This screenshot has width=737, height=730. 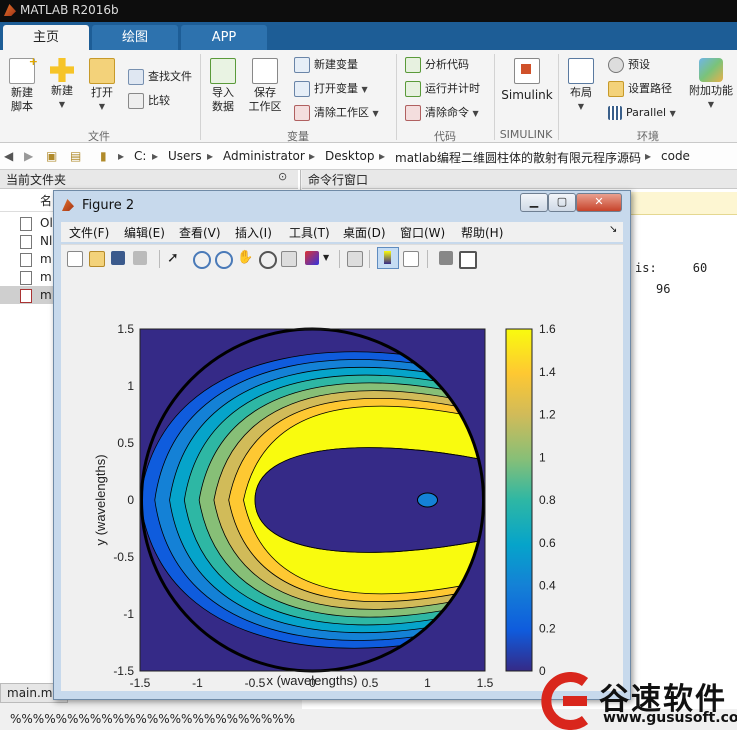 I want to click on x-tick-label: 1, so click(x=427, y=683).